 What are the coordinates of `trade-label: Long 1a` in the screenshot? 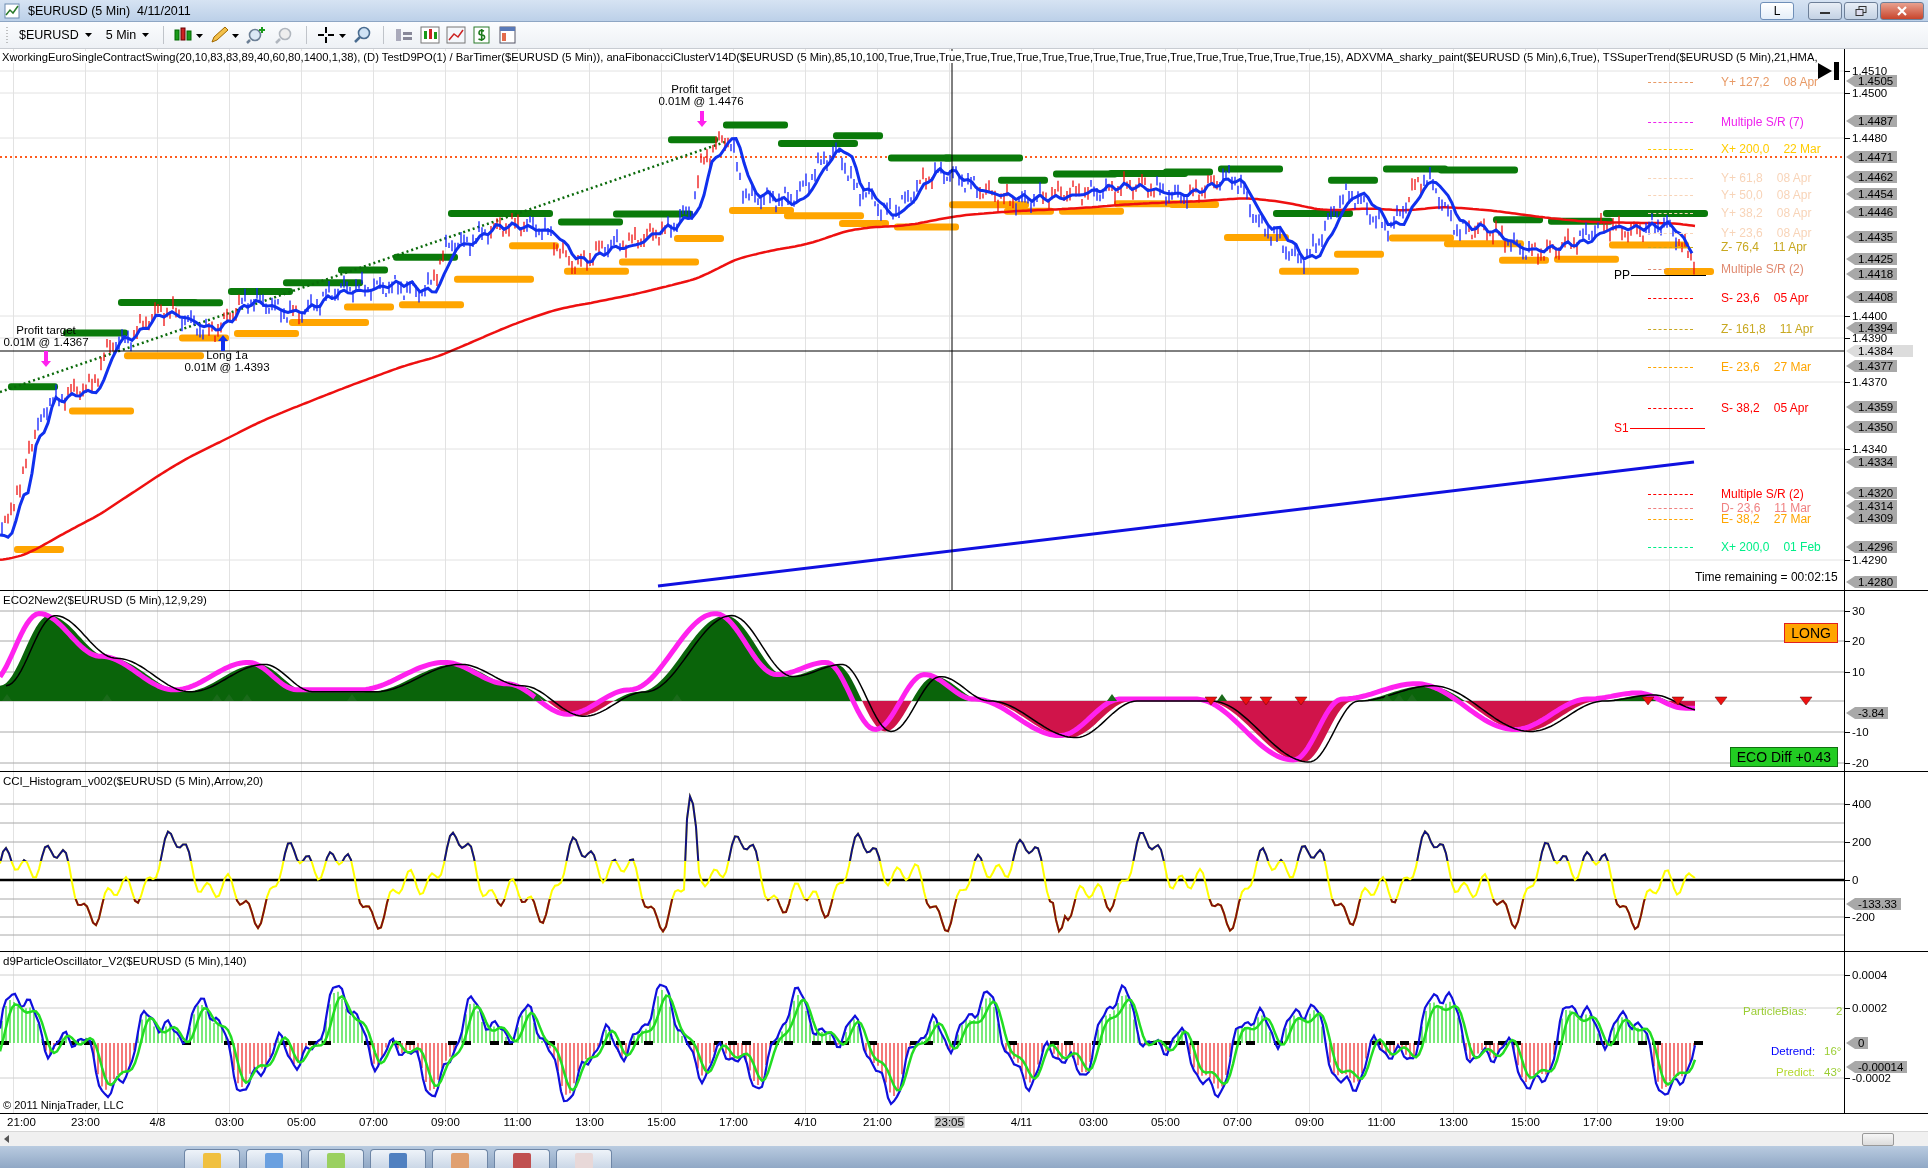 It's located at (227, 355).